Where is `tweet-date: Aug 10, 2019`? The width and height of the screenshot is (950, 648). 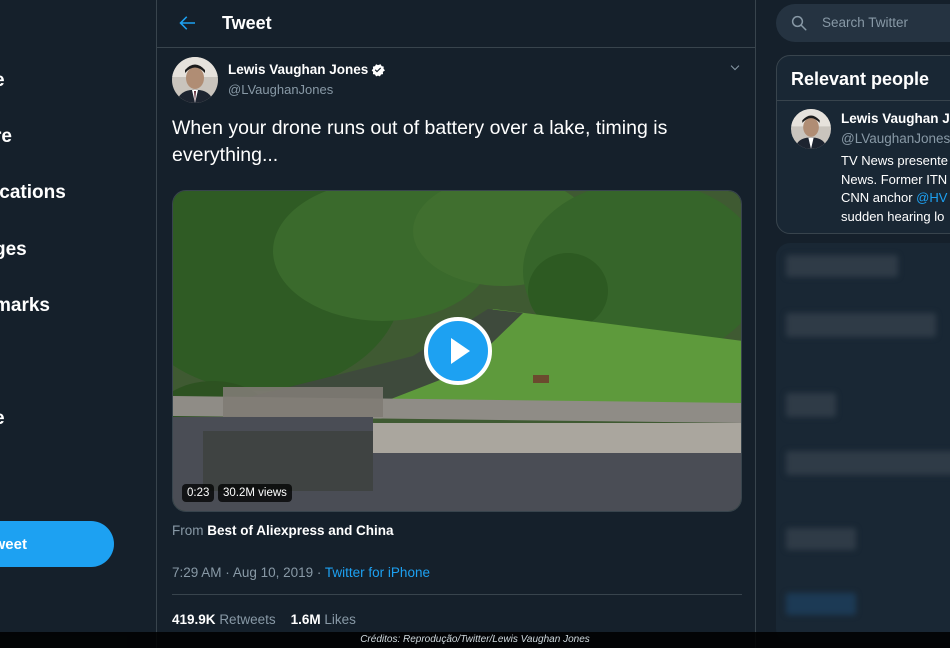 tweet-date: Aug 10, 2019 is located at coordinates (273, 572).